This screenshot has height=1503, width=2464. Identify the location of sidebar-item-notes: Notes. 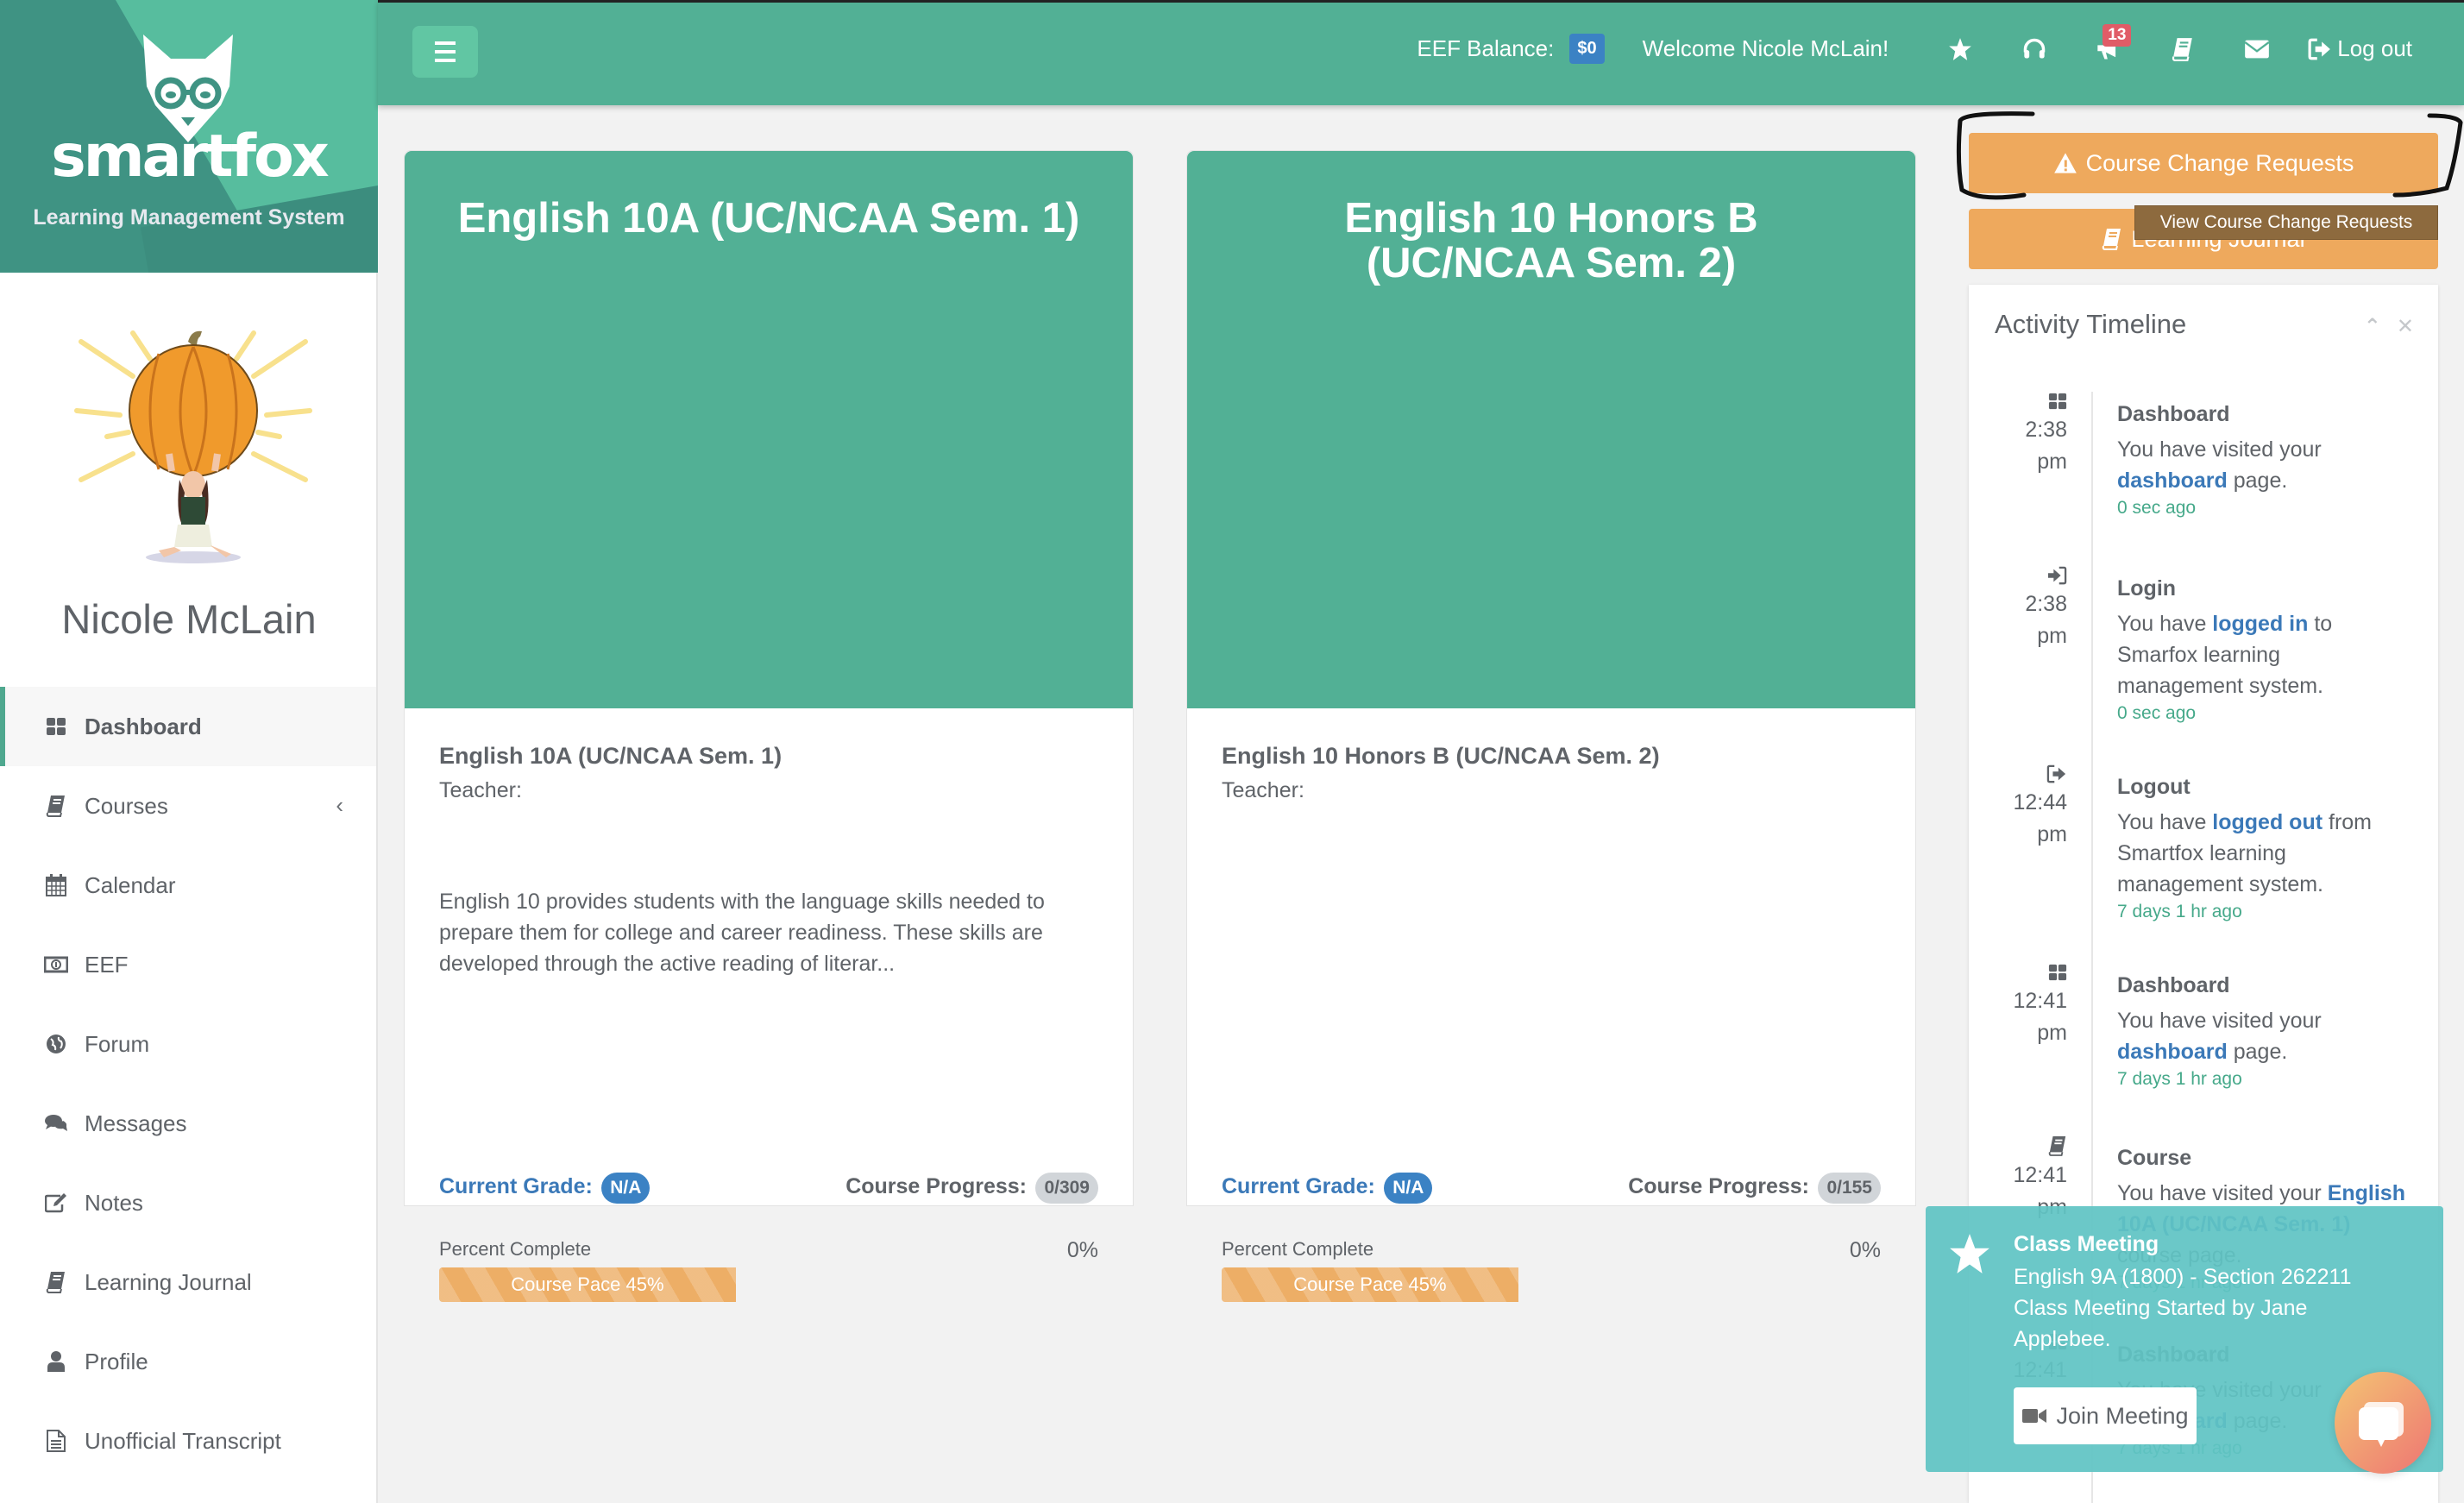
(188, 1202).